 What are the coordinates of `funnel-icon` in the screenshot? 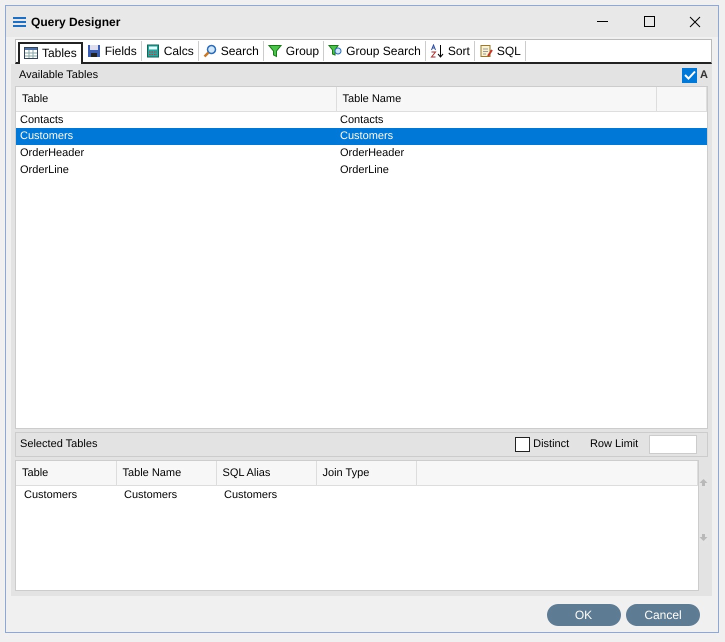 It's located at (275, 51).